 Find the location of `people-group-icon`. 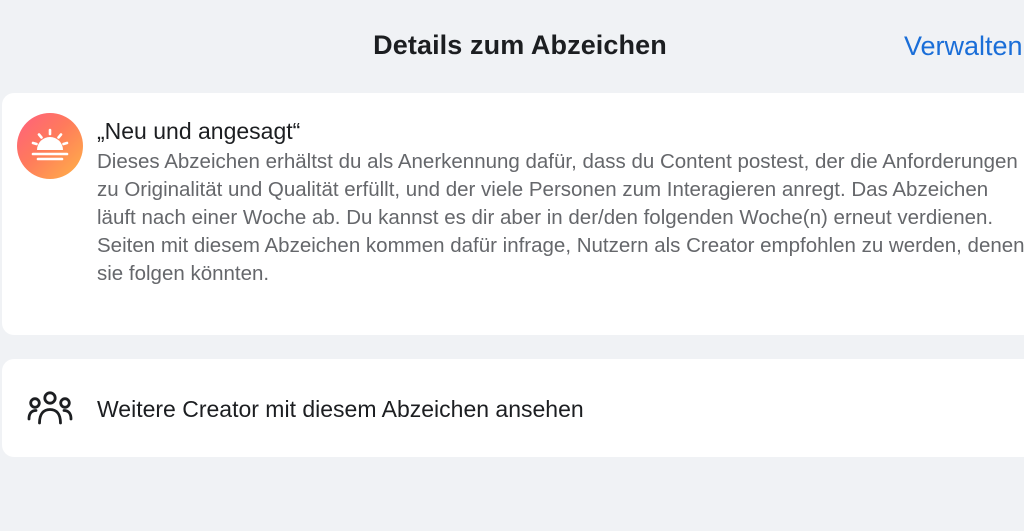

people-group-icon is located at coordinates (50, 408).